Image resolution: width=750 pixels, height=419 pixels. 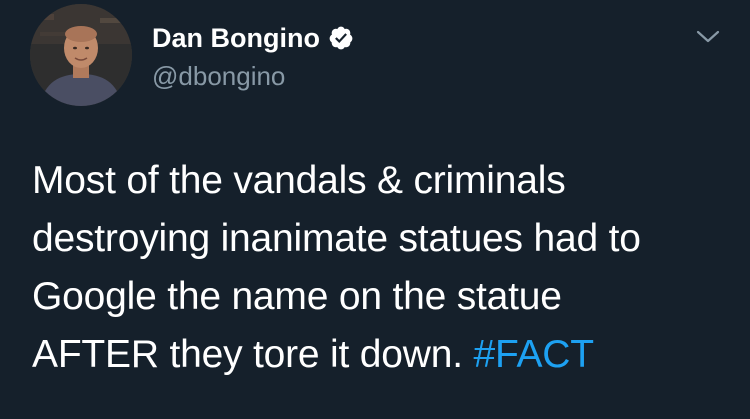 What do you see at coordinates (218, 76) in the screenshot?
I see `author-handle: @dbongino` at bounding box center [218, 76].